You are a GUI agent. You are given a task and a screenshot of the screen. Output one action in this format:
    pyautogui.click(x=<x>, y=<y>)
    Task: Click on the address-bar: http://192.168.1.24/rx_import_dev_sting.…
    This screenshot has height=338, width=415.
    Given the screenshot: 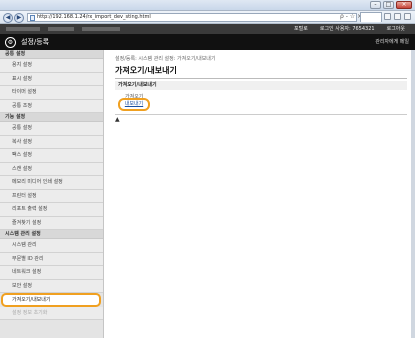 What is the action you would take?
    pyautogui.click(x=192, y=17)
    